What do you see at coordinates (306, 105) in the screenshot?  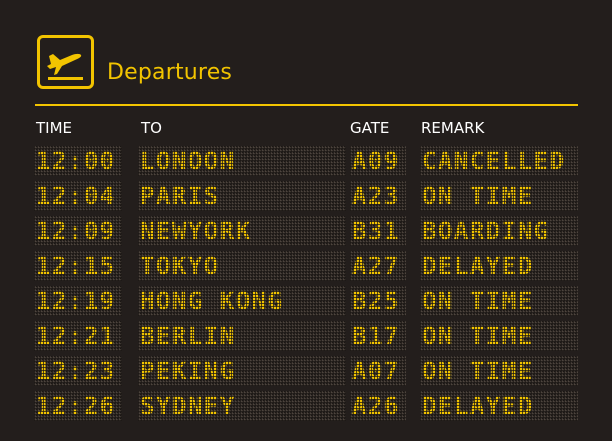 I see `header-divider` at bounding box center [306, 105].